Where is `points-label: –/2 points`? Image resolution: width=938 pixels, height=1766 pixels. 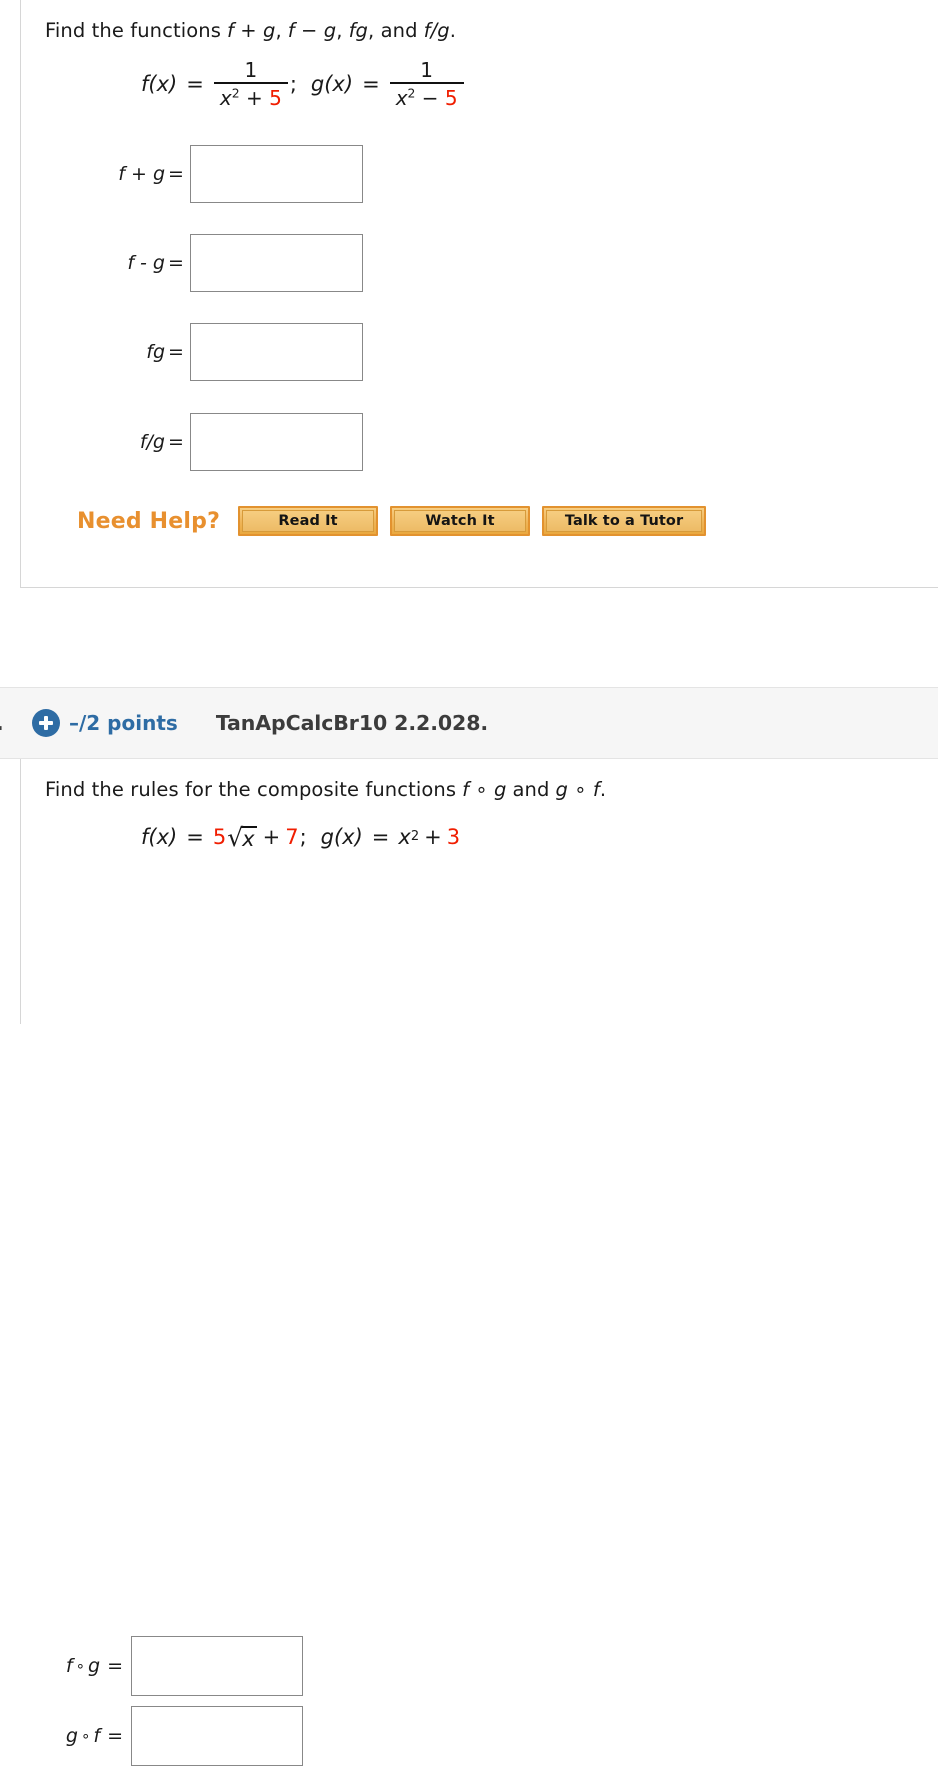
points-label: –/2 points is located at coordinates (123, 723).